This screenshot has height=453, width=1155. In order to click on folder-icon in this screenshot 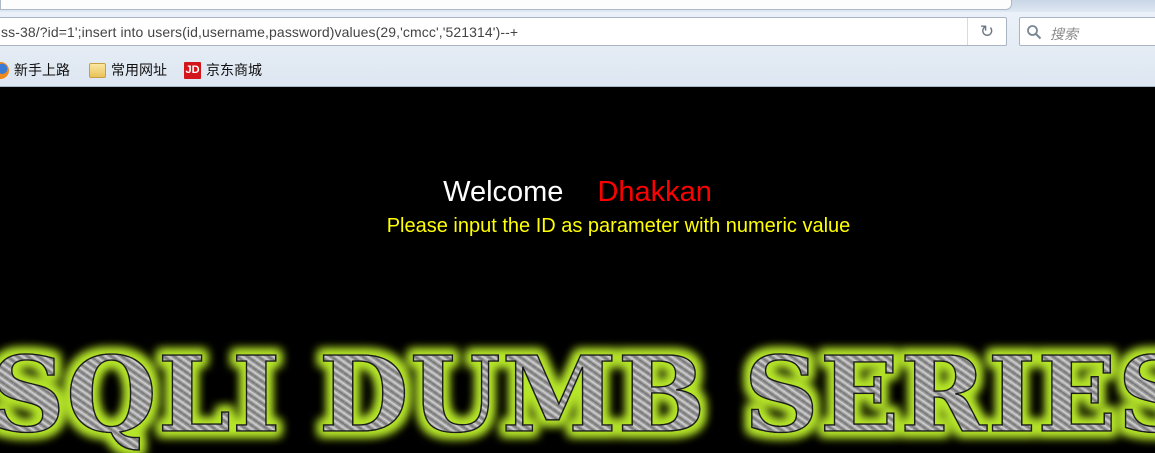, I will do `click(97, 70)`.